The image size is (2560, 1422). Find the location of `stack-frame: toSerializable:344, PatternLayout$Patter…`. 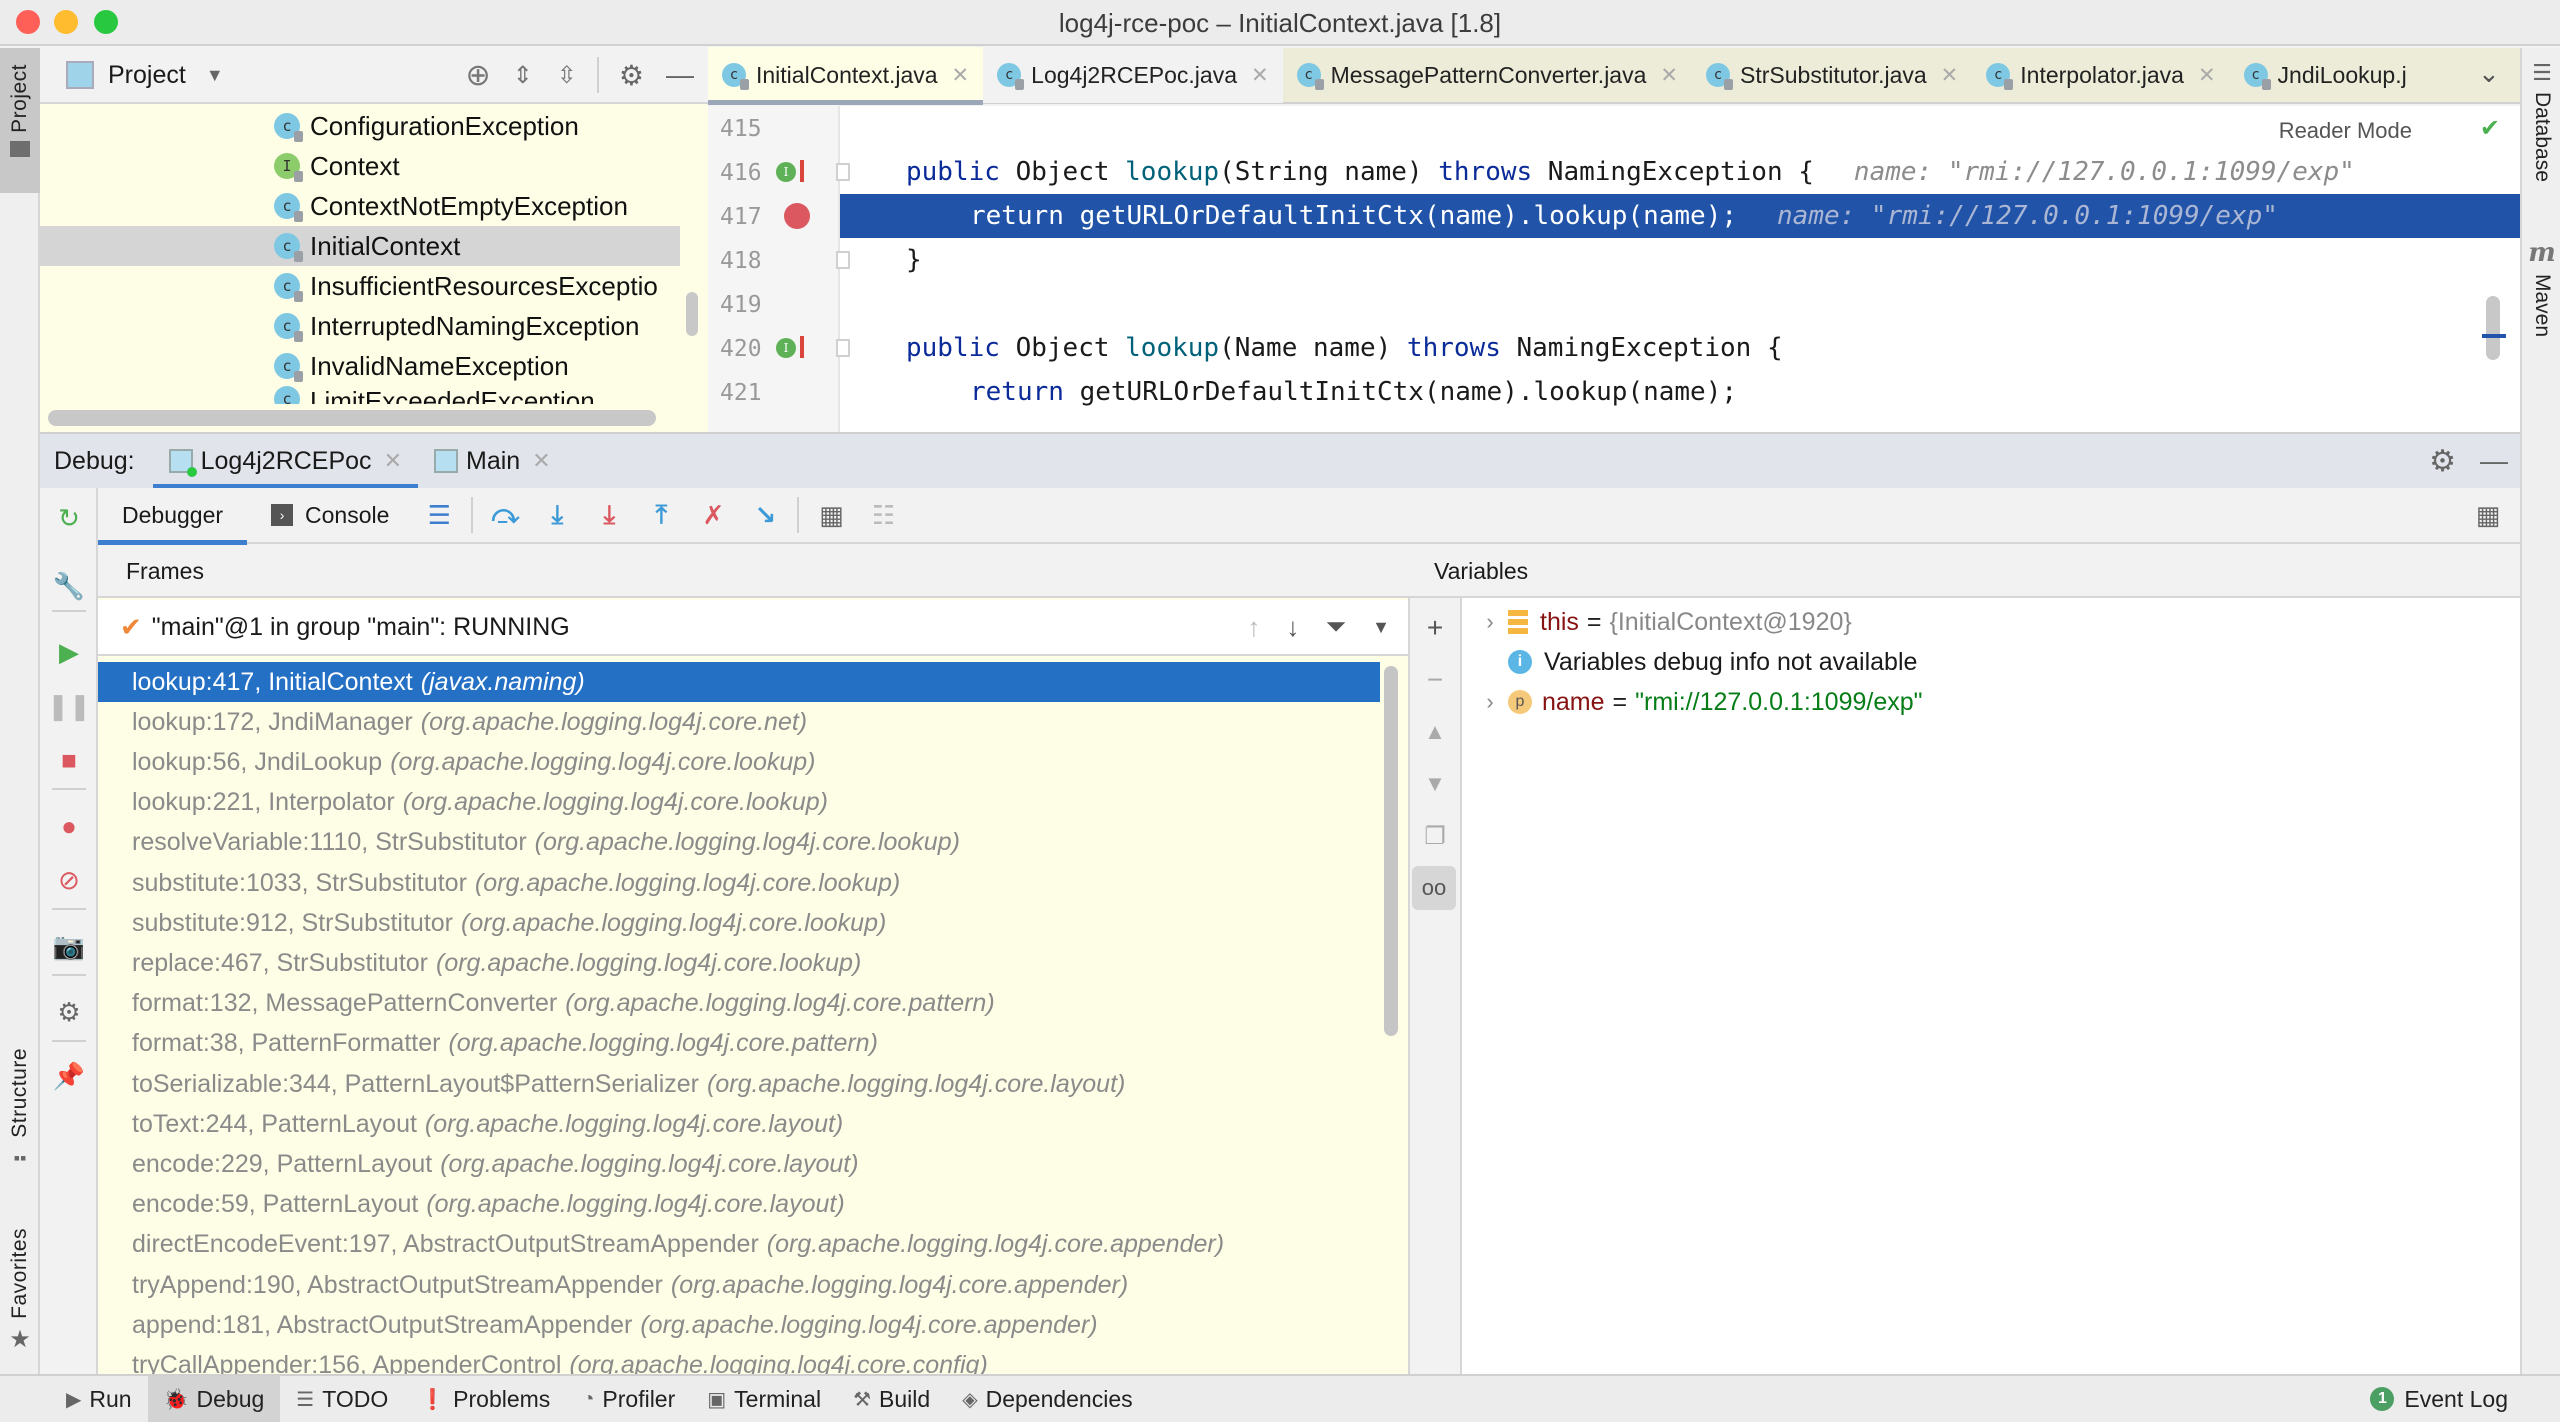

stack-frame: toSerializable:344, PatternLayout$Patter… is located at coordinates (739, 1084).